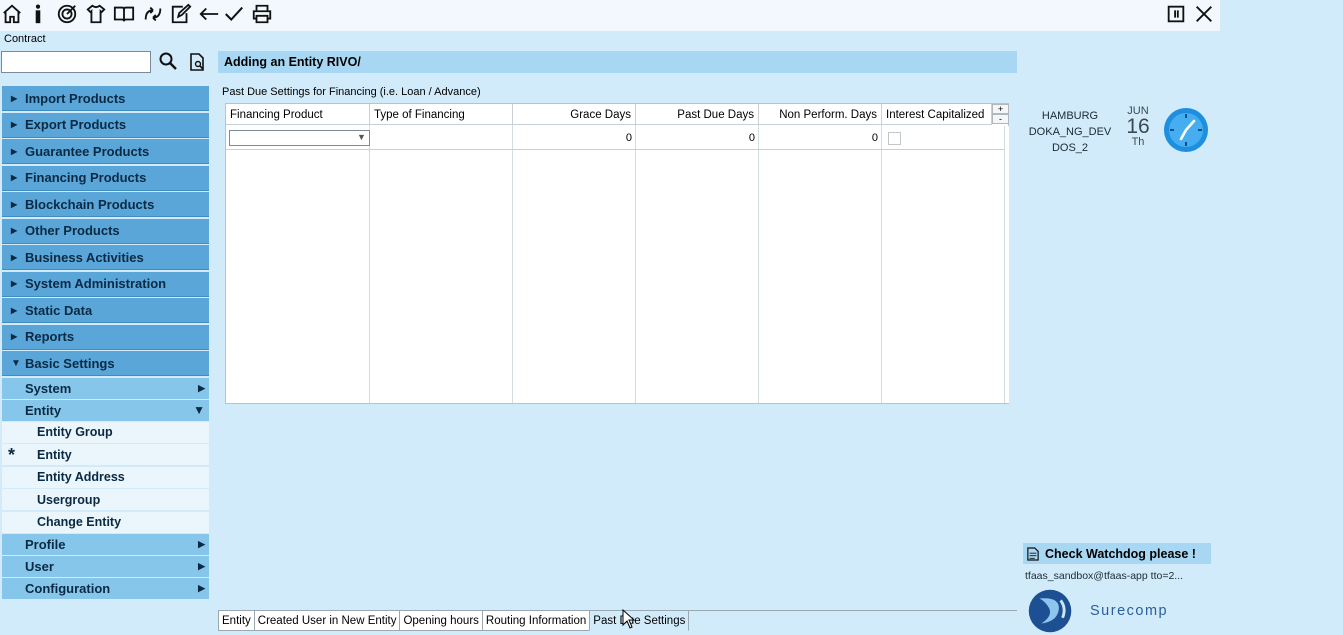 This screenshot has width=1343, height=635. I want to click on column-header-past-due-days: Past Due Days, so click(697, 114).